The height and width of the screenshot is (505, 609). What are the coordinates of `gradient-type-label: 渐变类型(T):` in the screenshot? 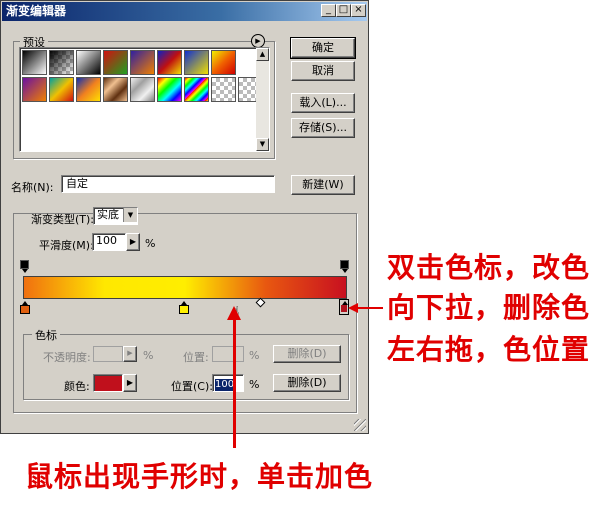 It's located at (63, 219).